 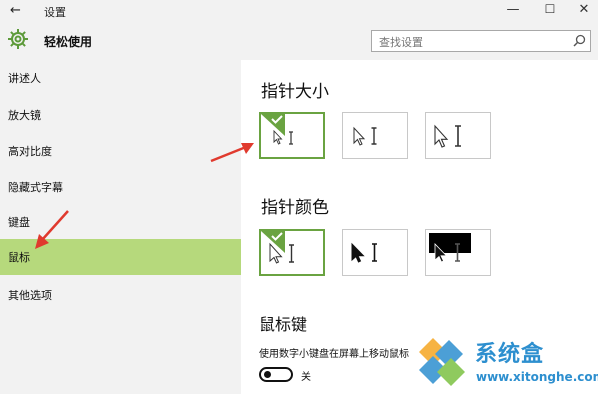 I want to click on mouse-keys-toggle-state: 关, so click(x=306, y=377).